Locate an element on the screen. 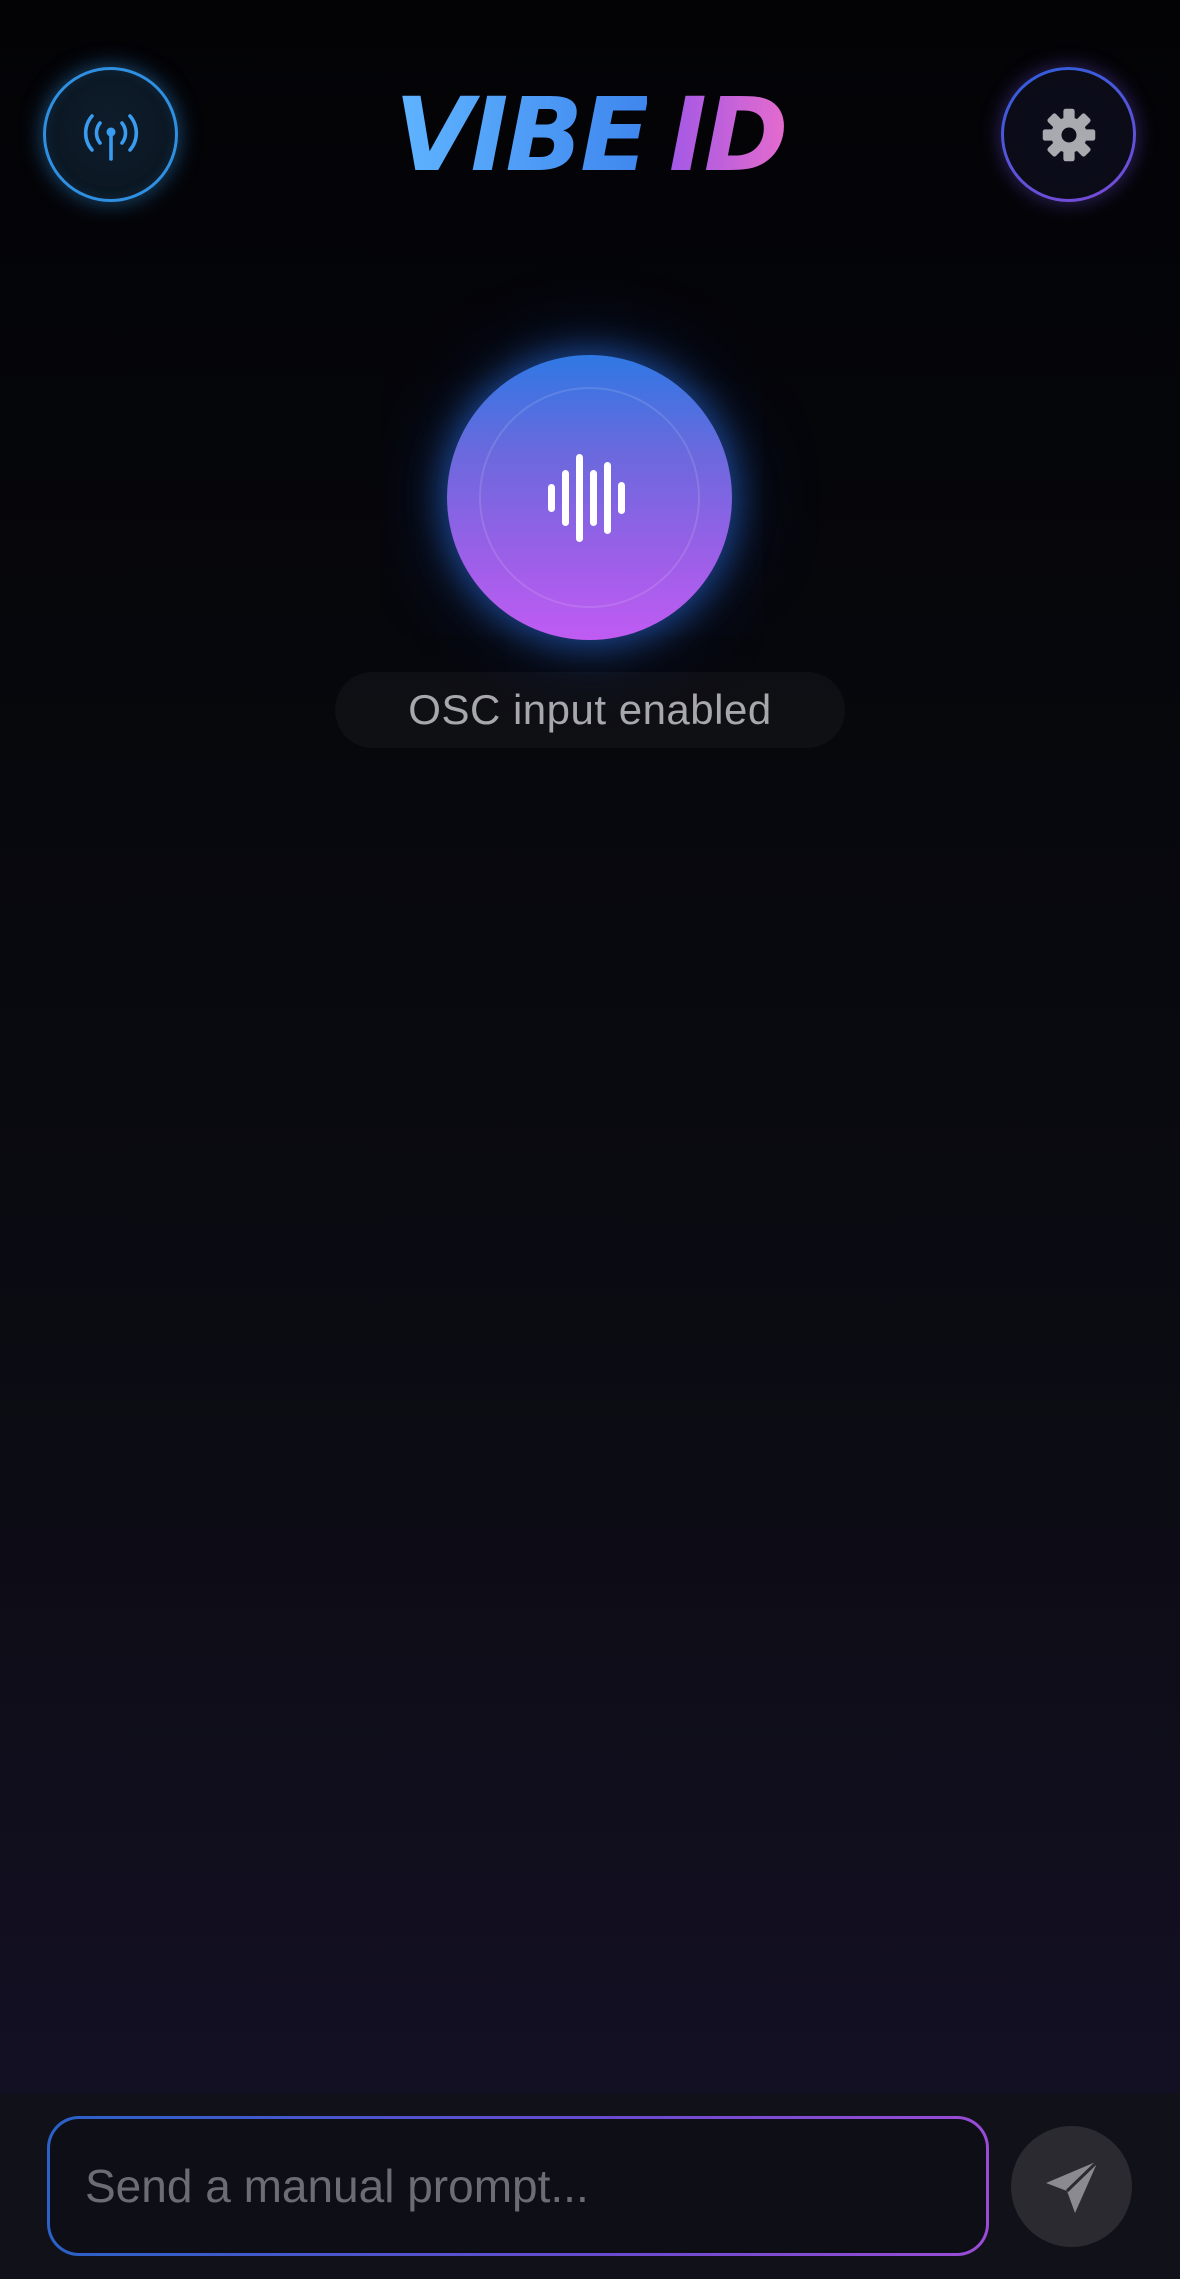 This screenshot has height=2279, width=1180. orb-inner-ring is located at coordinates (589, 497).